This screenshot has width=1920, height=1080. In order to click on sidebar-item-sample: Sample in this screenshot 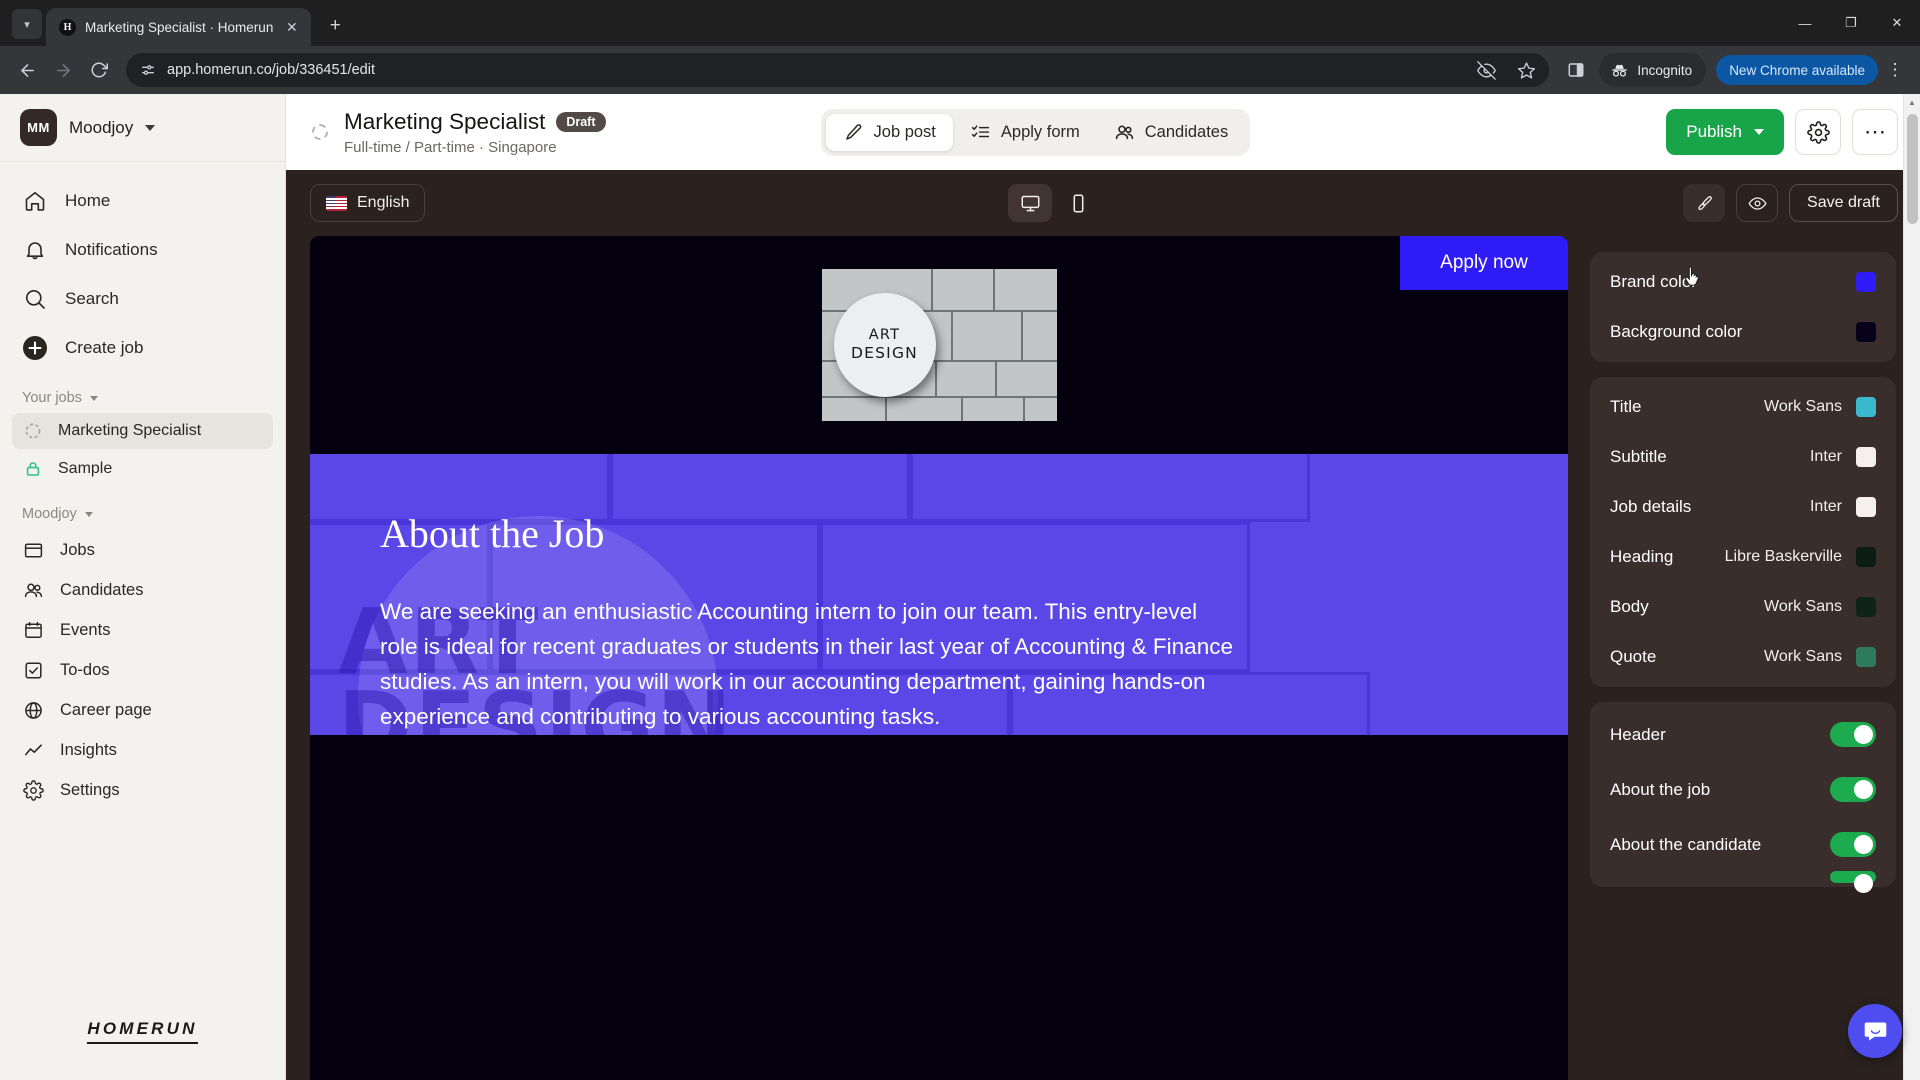, I will do `click(142, 469)`.